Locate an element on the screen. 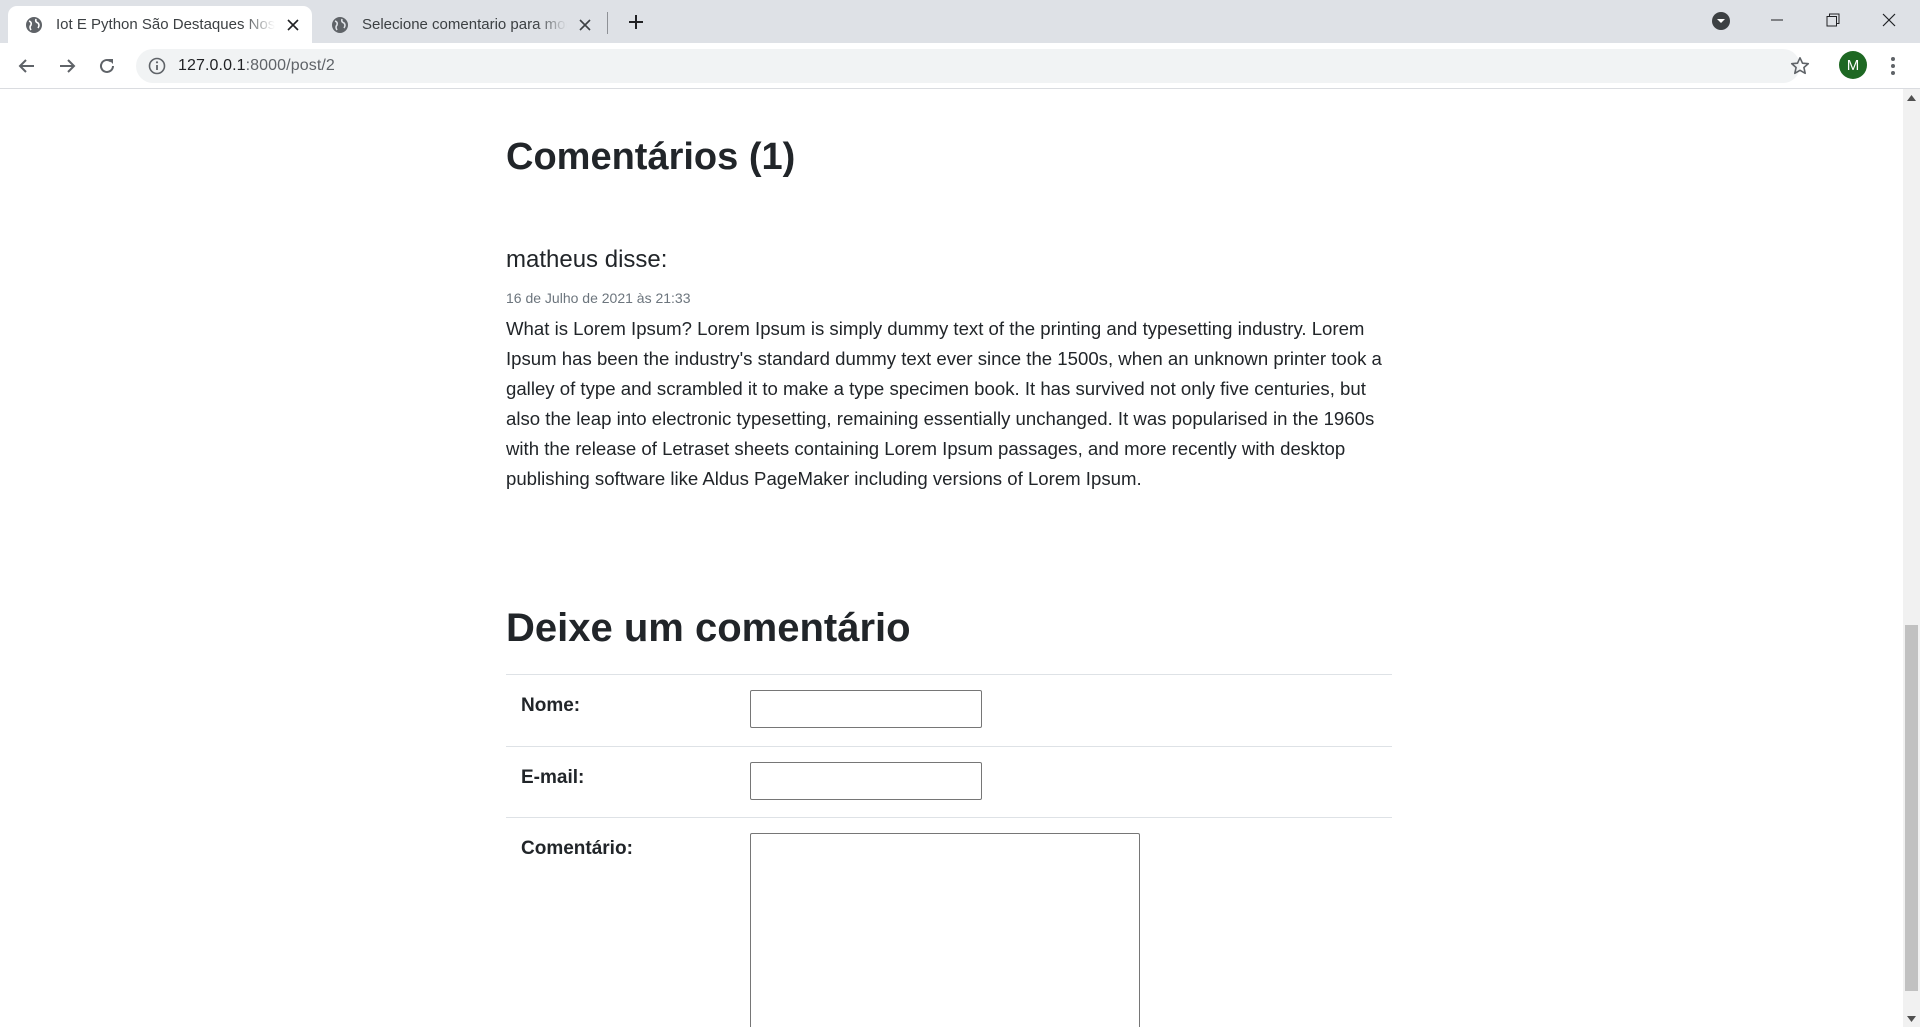  scroll-down-arrow-icon is located at coordinates (1911, 1018).